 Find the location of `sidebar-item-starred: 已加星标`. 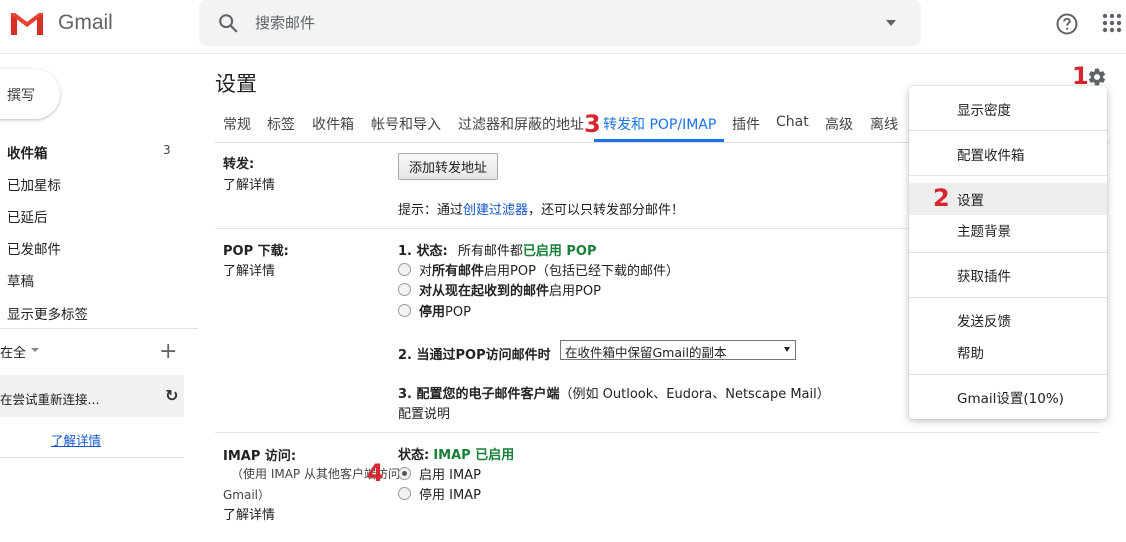

sidebar-item-starred: 已加星标 is located at coordinates (34, 184).